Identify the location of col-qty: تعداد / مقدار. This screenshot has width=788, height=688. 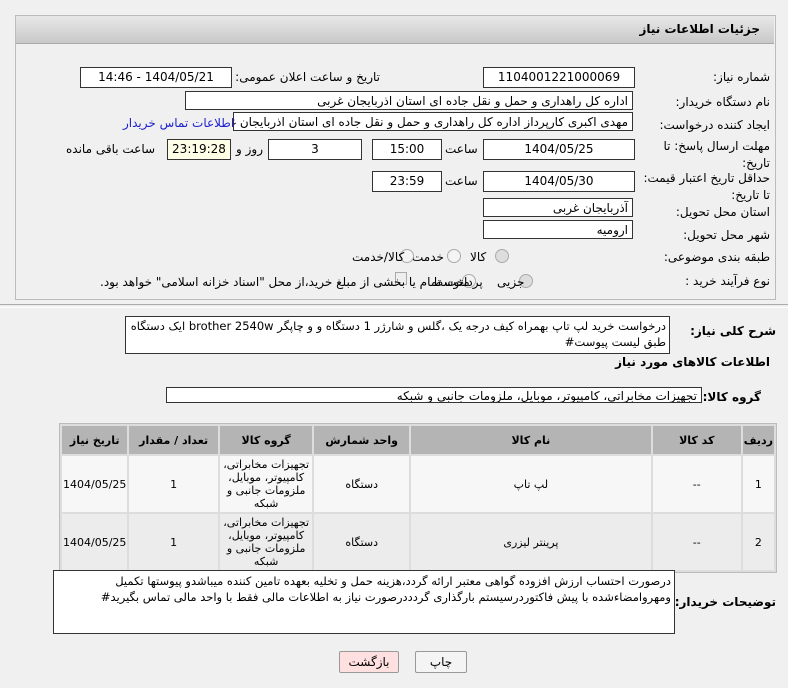
(173, 440).